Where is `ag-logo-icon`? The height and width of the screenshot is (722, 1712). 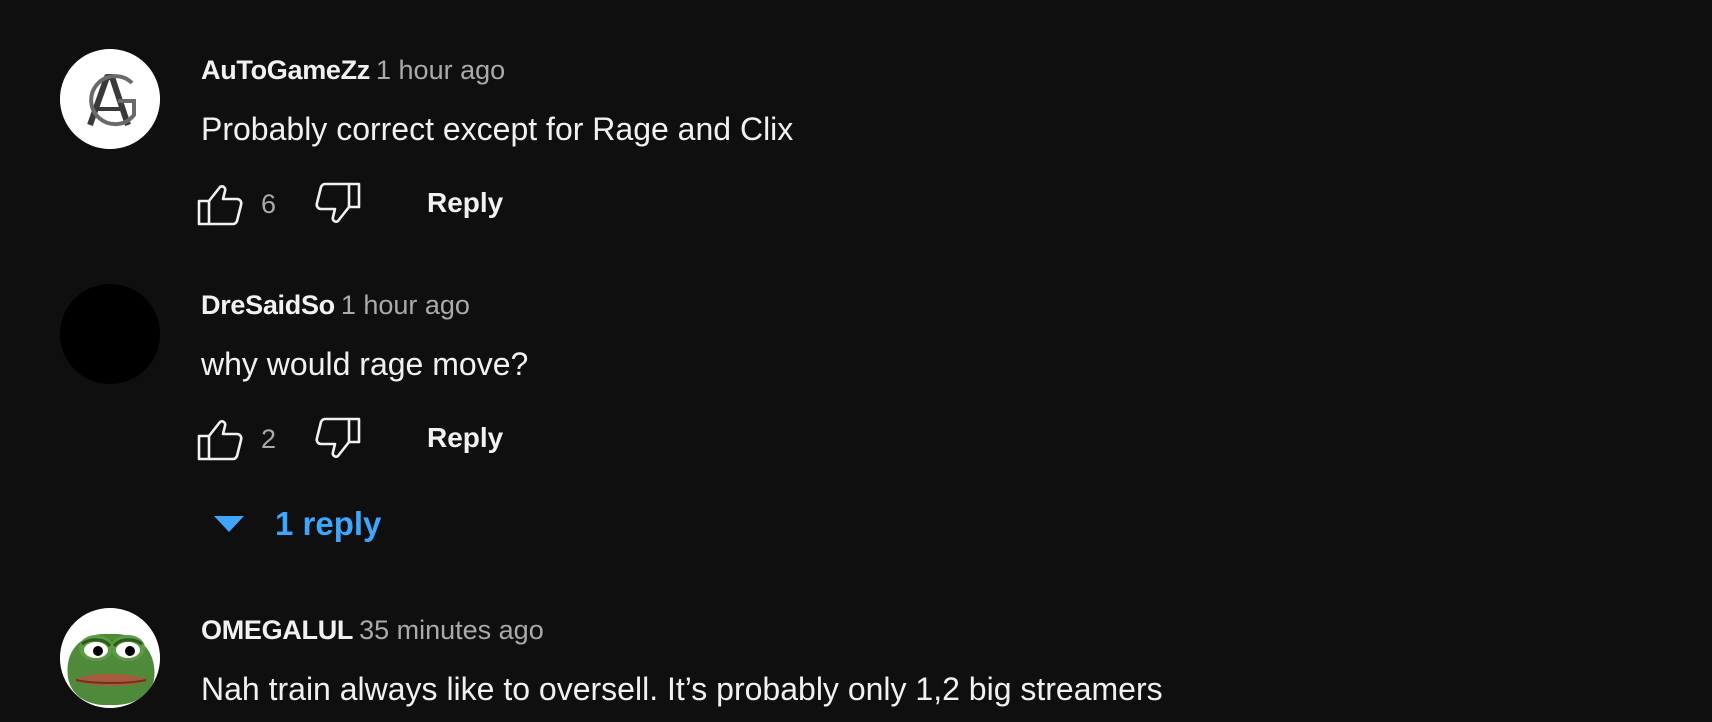
ag-logo-icon is located at coordinates (110, 99).